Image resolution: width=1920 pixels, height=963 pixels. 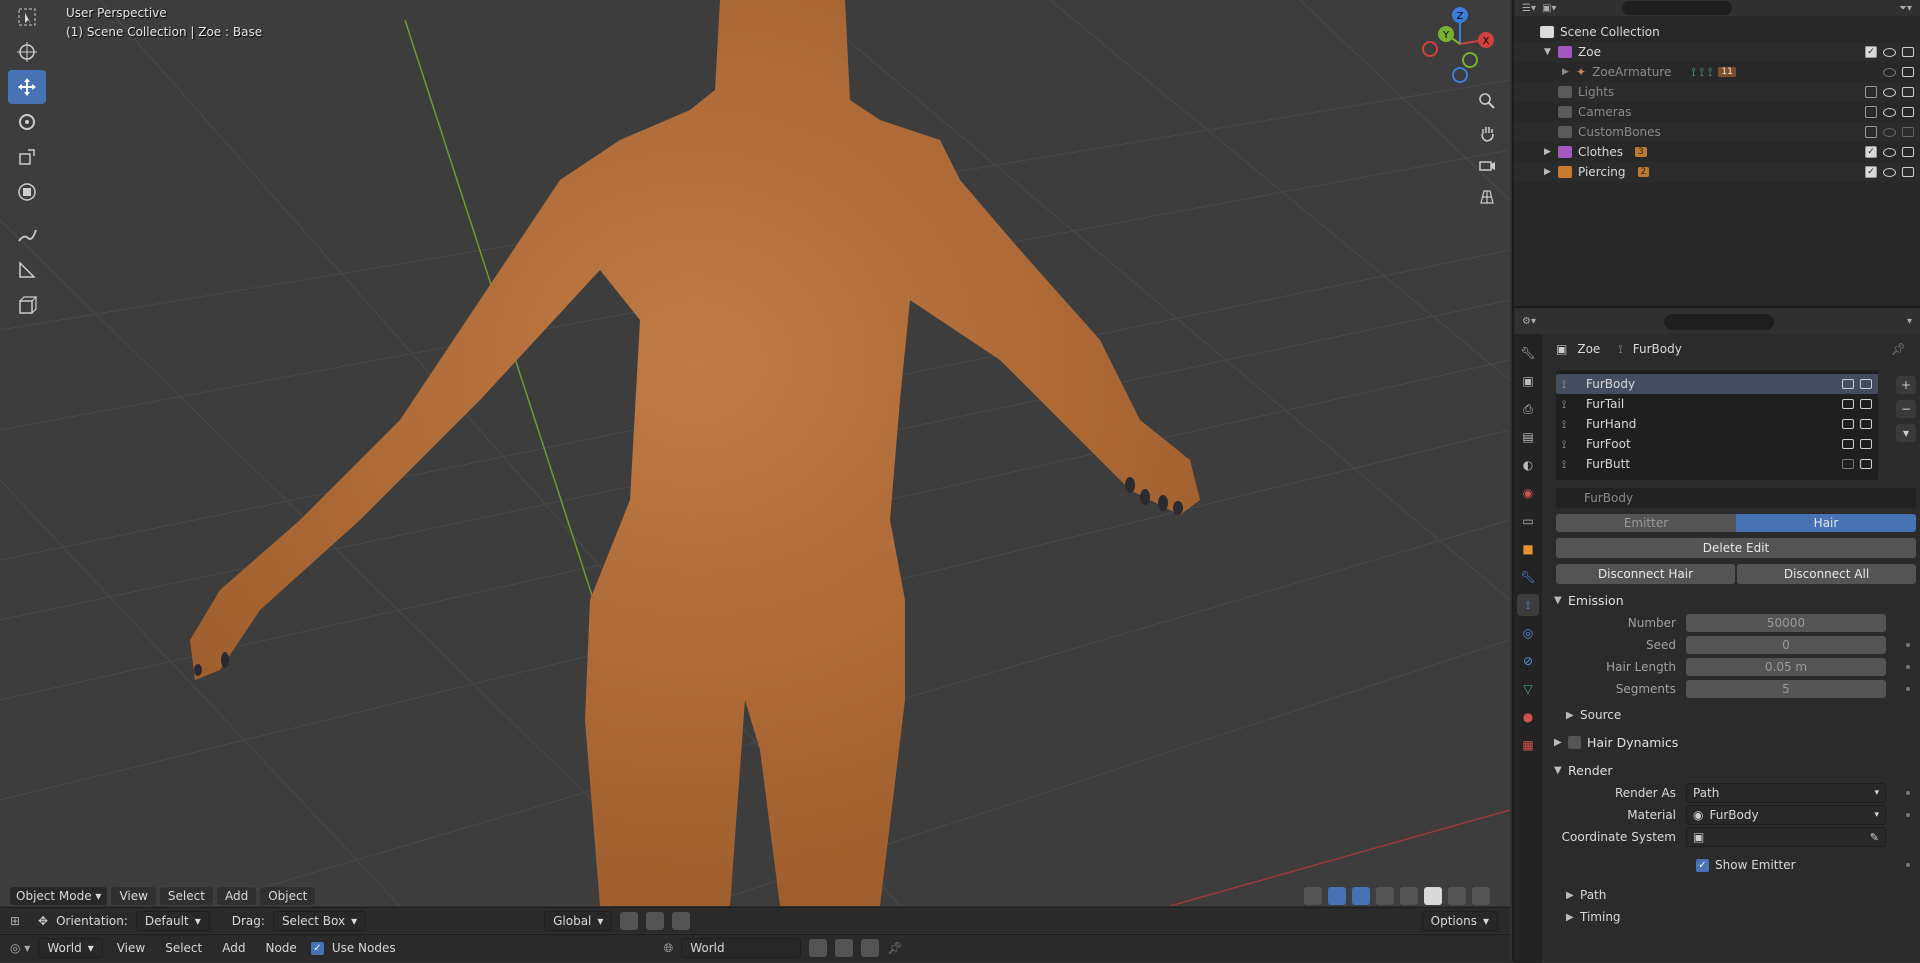 I want to click on material-tab-icon: ●, so click(x=1528, y=717).